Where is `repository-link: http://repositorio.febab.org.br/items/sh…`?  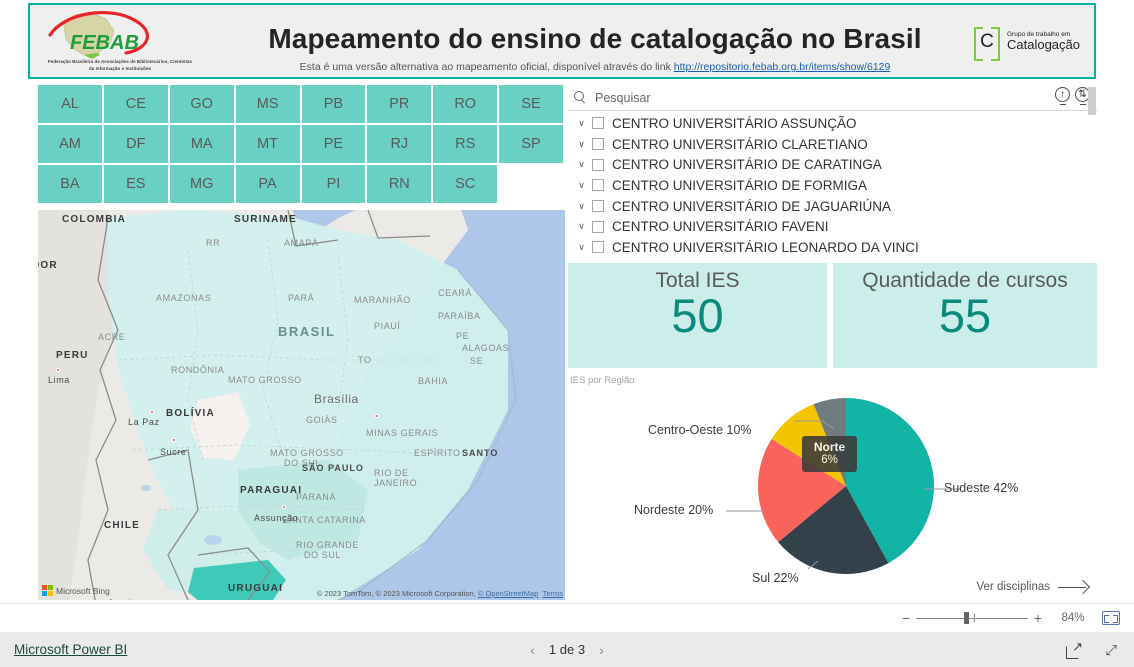
repository-link: http://repositorio.febab.org.br/items/sh… is located at coordinates (782, 67).